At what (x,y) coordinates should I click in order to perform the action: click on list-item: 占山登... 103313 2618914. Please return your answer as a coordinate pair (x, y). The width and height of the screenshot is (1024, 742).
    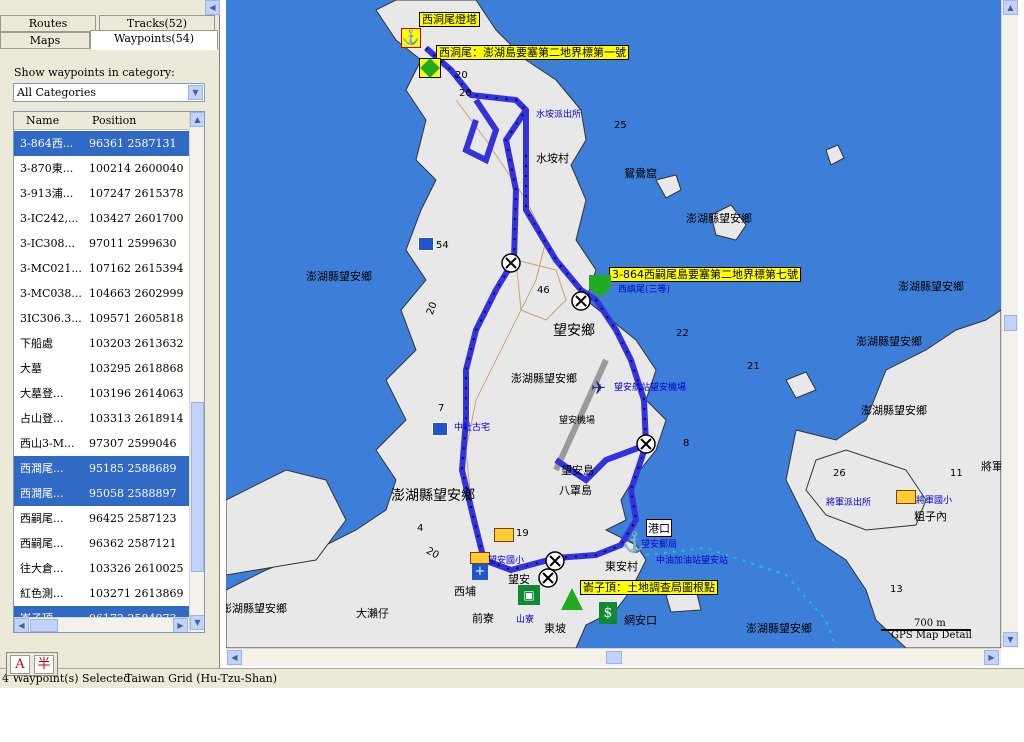
    Looking at the image, I should click on (101, 418).